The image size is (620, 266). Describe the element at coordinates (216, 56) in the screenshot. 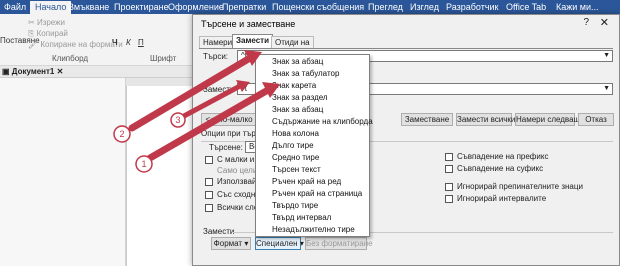

I see `find-label: Търси:` at that location.